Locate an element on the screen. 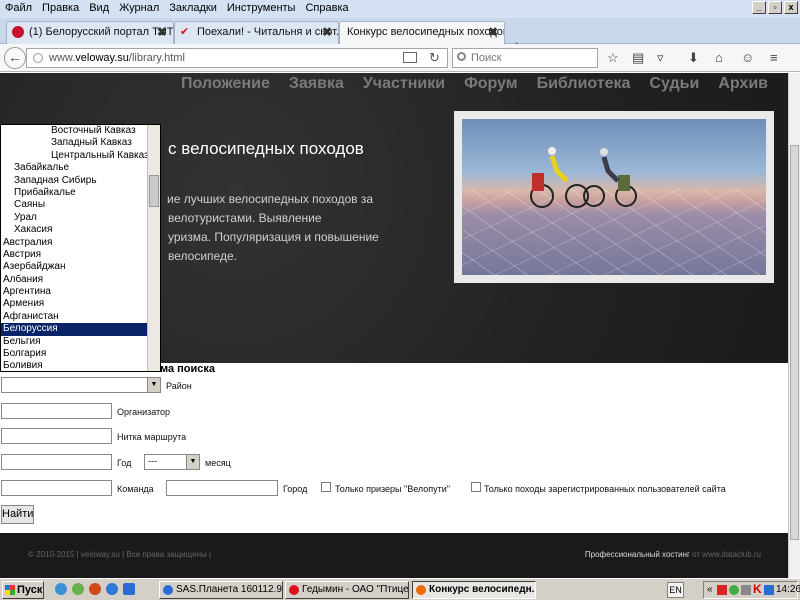 The height and width of the screenshot is (600, 800). dropdown-scrollbar is located at coordinates (153, 248).